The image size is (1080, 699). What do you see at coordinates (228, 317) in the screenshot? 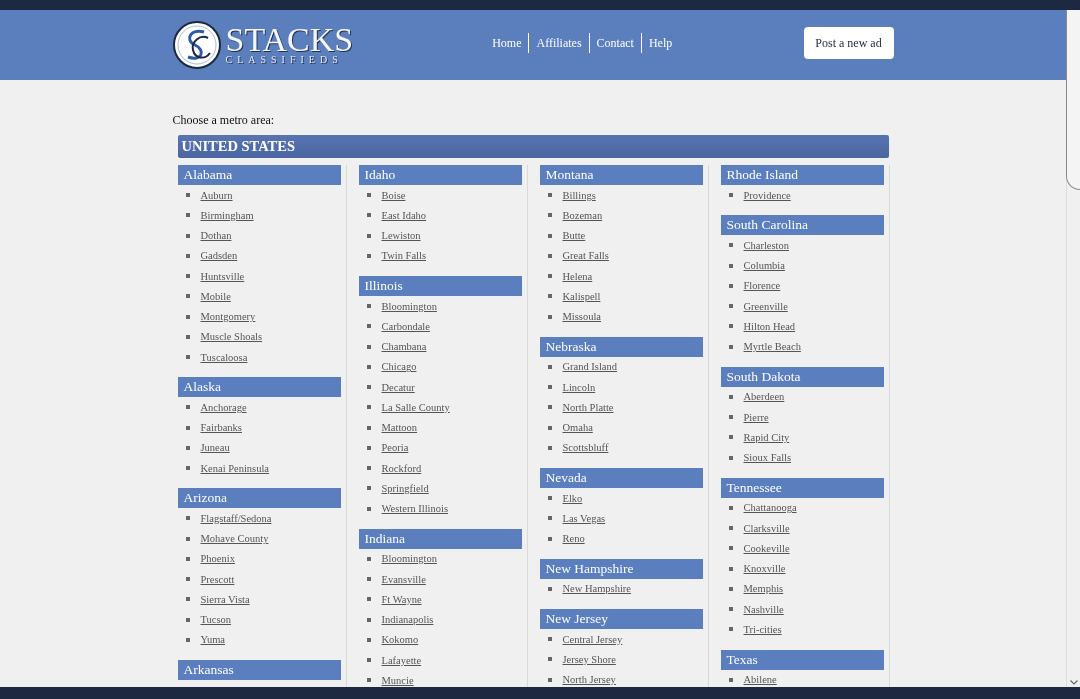
I see `city-link: Montgomery` at bounding box center [228, 317].